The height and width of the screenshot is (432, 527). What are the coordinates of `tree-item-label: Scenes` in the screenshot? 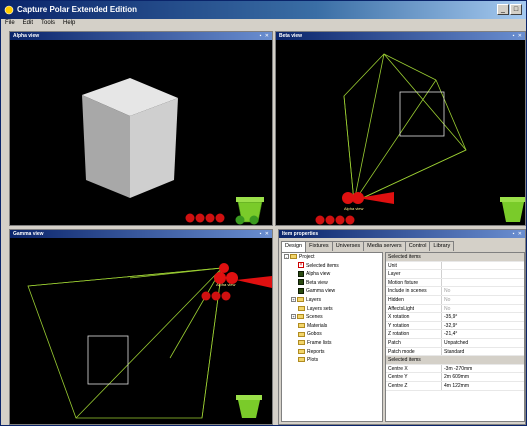 It's located at (314, 317).